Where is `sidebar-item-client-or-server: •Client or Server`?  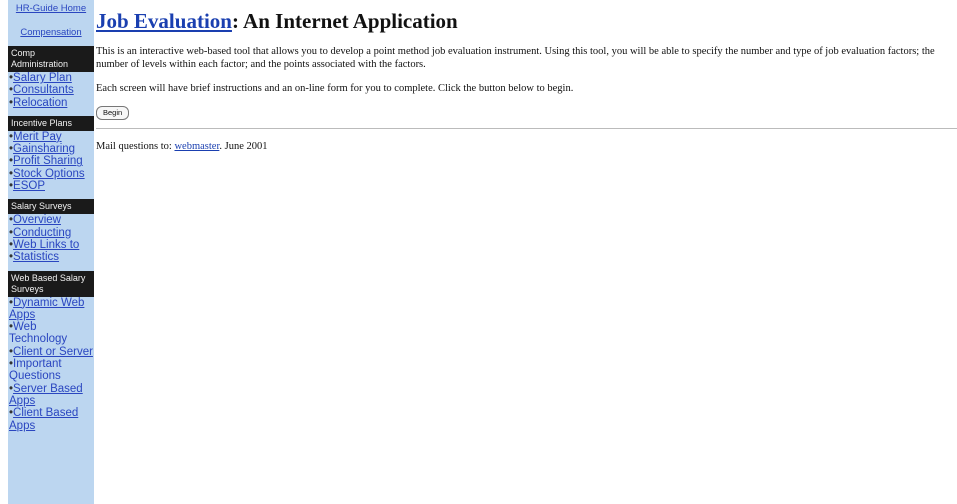
sidebar-item-client-or-server: •Client or Server is located at coordinates (51, 352).